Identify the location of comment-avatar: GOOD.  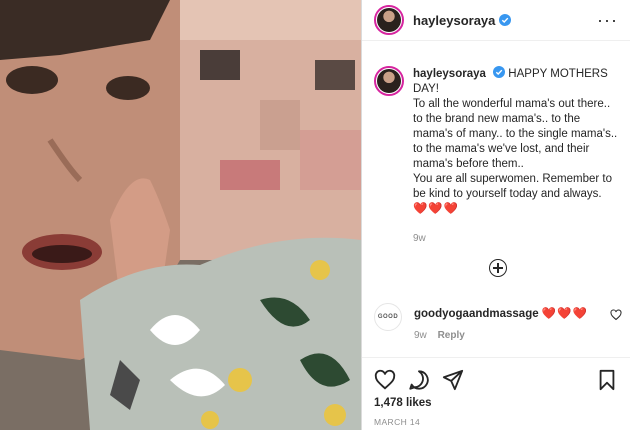
(388, 317).